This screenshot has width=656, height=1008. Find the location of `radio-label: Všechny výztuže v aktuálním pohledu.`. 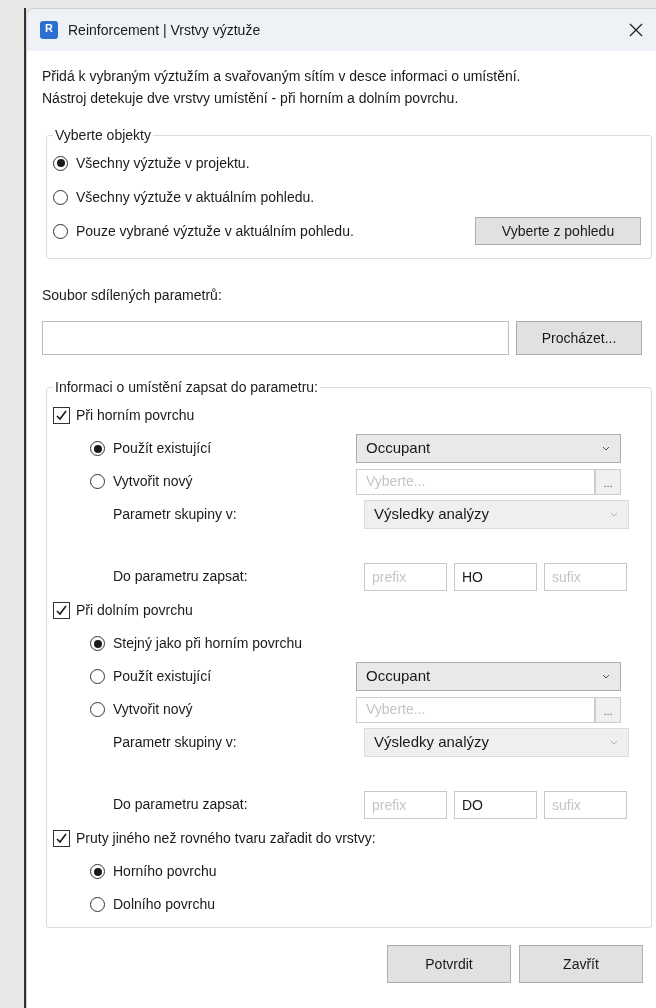

radio-label: Všechny výztuže v aktuálním pohledu. is located at coordinates (360, 197).